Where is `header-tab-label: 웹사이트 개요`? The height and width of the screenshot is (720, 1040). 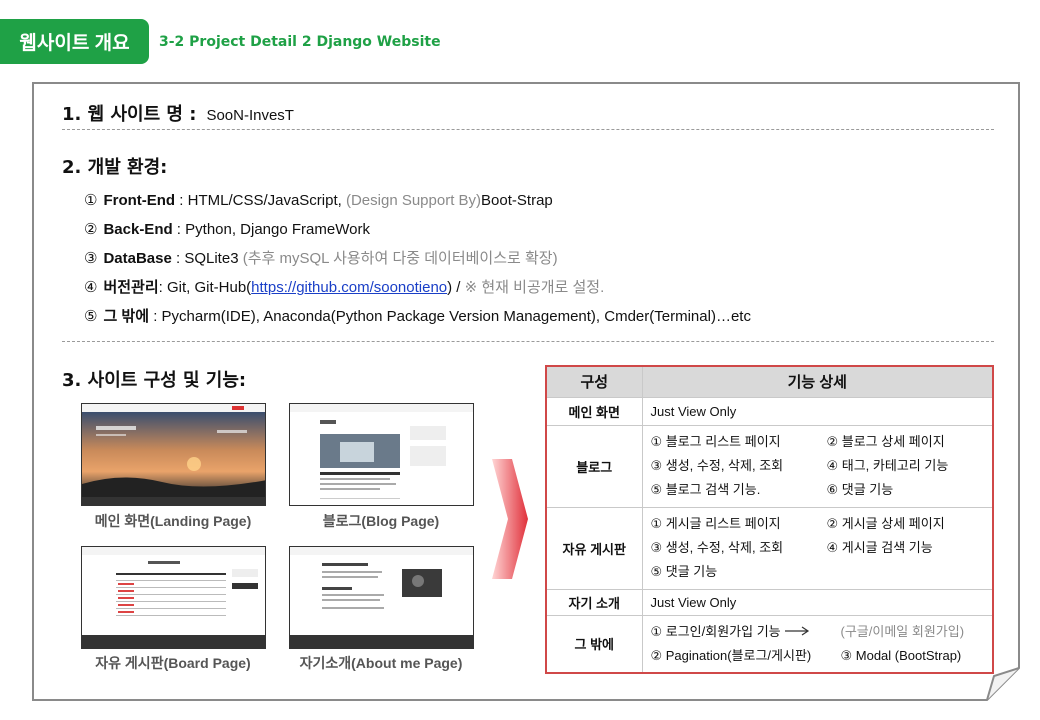
header-tab-label: 웹사이트 개요 is located at coordinates (74, 43).